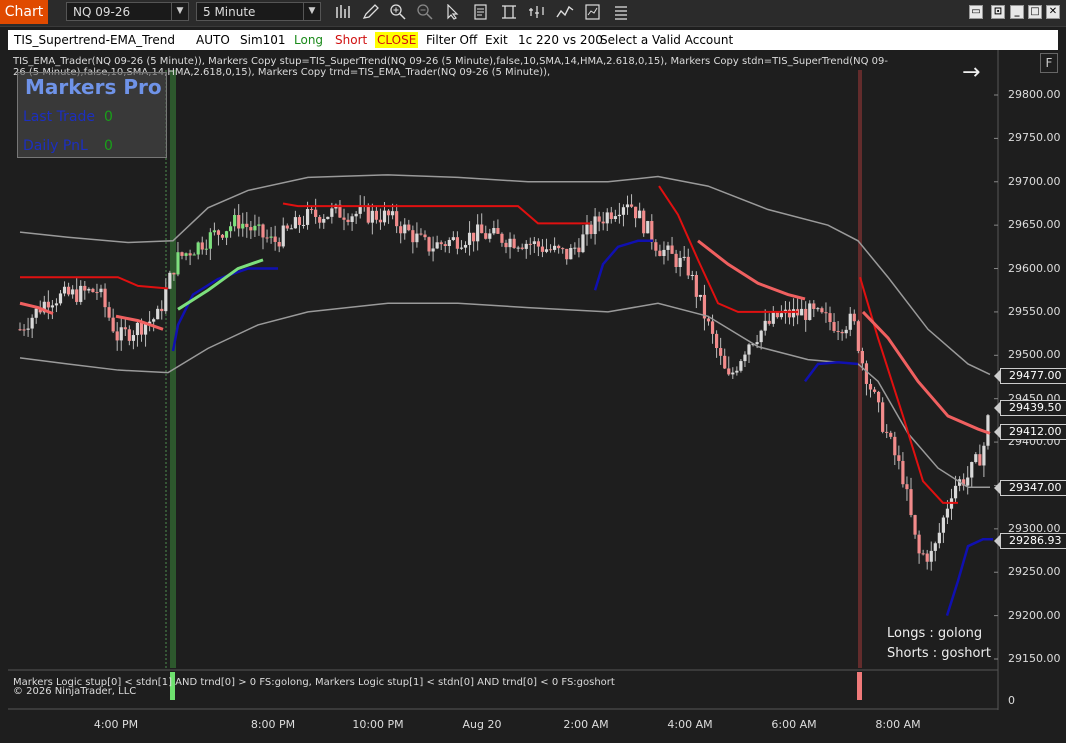 This screenshot has height=743, width=1066. What do you see at coordinates (1017, 12) in the screenshot?
I see `minimize-icon: _` at bounding box center [1017, 12].